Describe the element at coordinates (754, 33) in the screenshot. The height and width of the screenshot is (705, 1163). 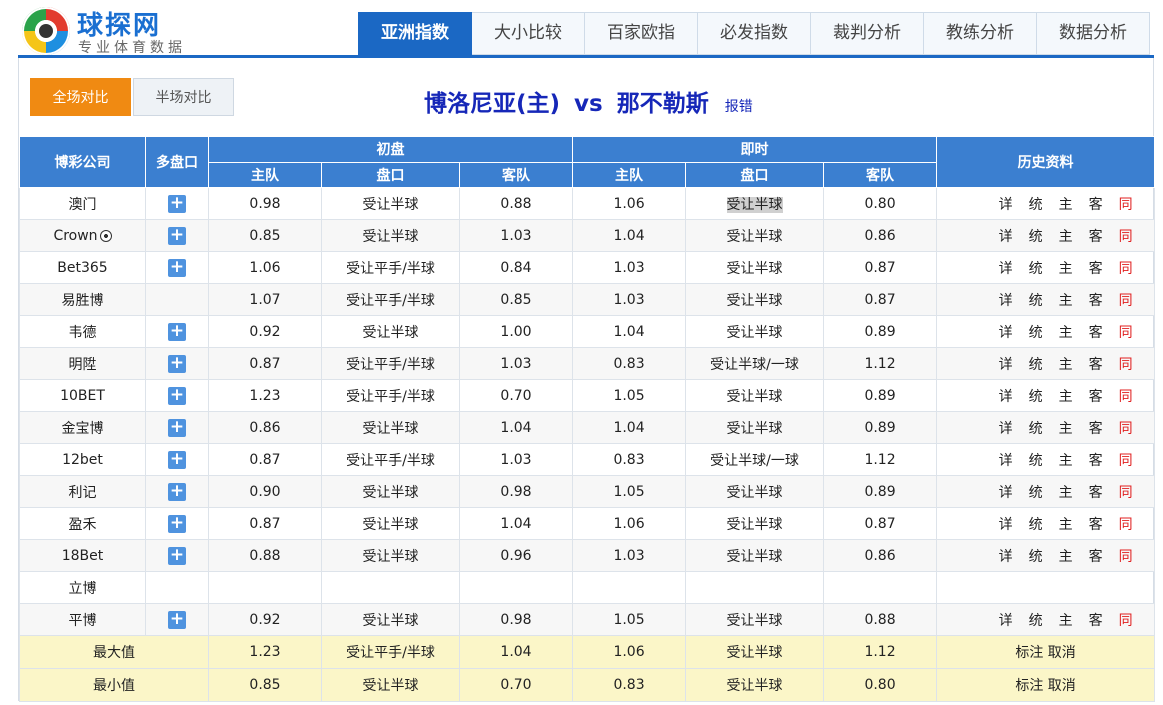
I see `tab-betfair-index: 必发指数` at that location.